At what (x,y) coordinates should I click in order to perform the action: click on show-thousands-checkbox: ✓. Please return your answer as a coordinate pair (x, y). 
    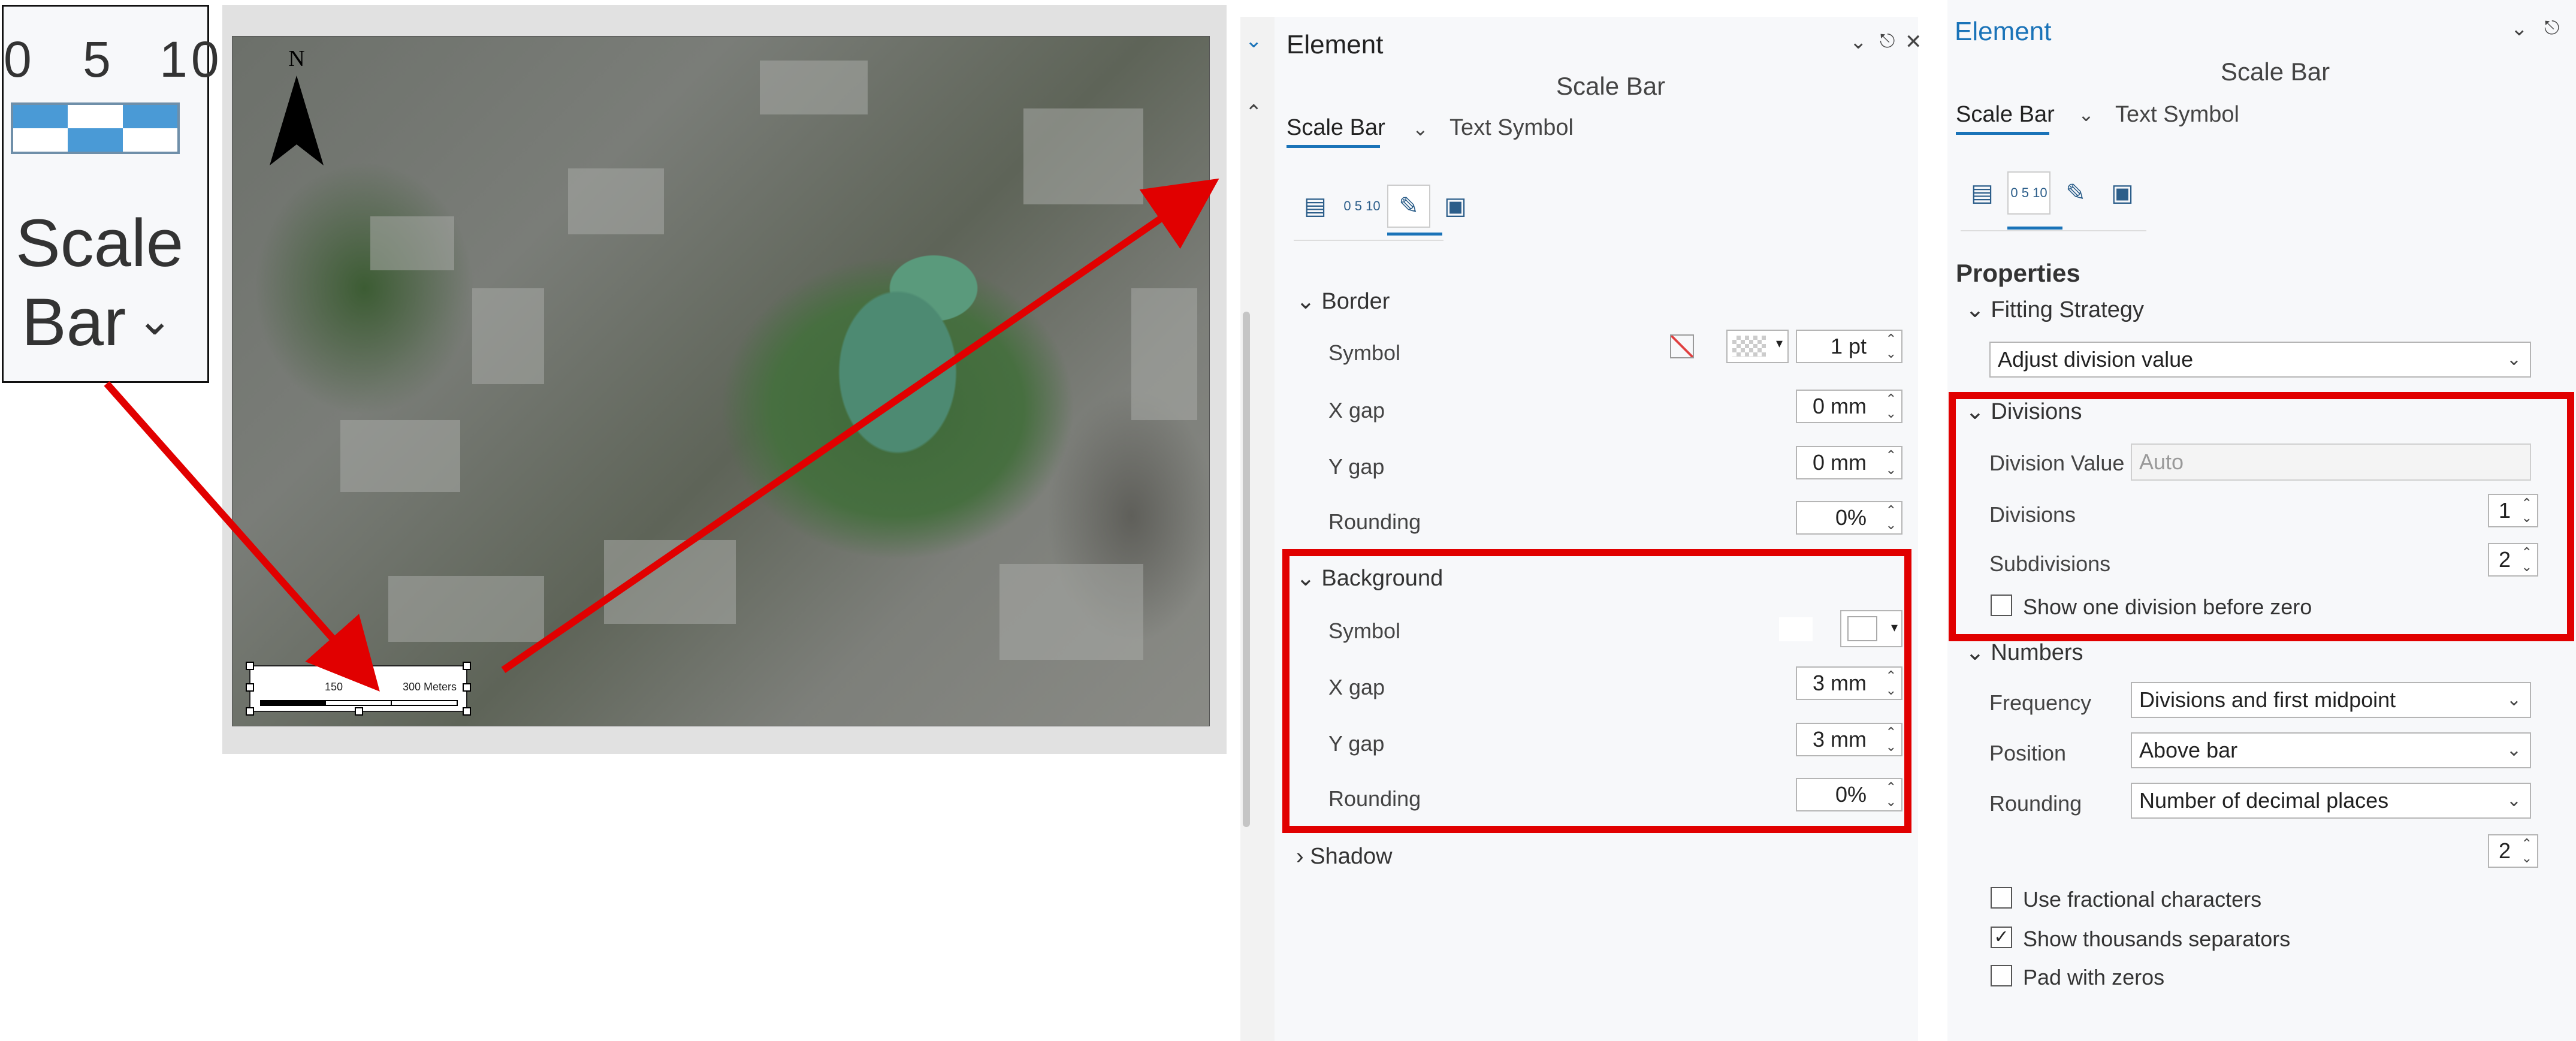
    Looking at the image, I should click on (2002, 937).